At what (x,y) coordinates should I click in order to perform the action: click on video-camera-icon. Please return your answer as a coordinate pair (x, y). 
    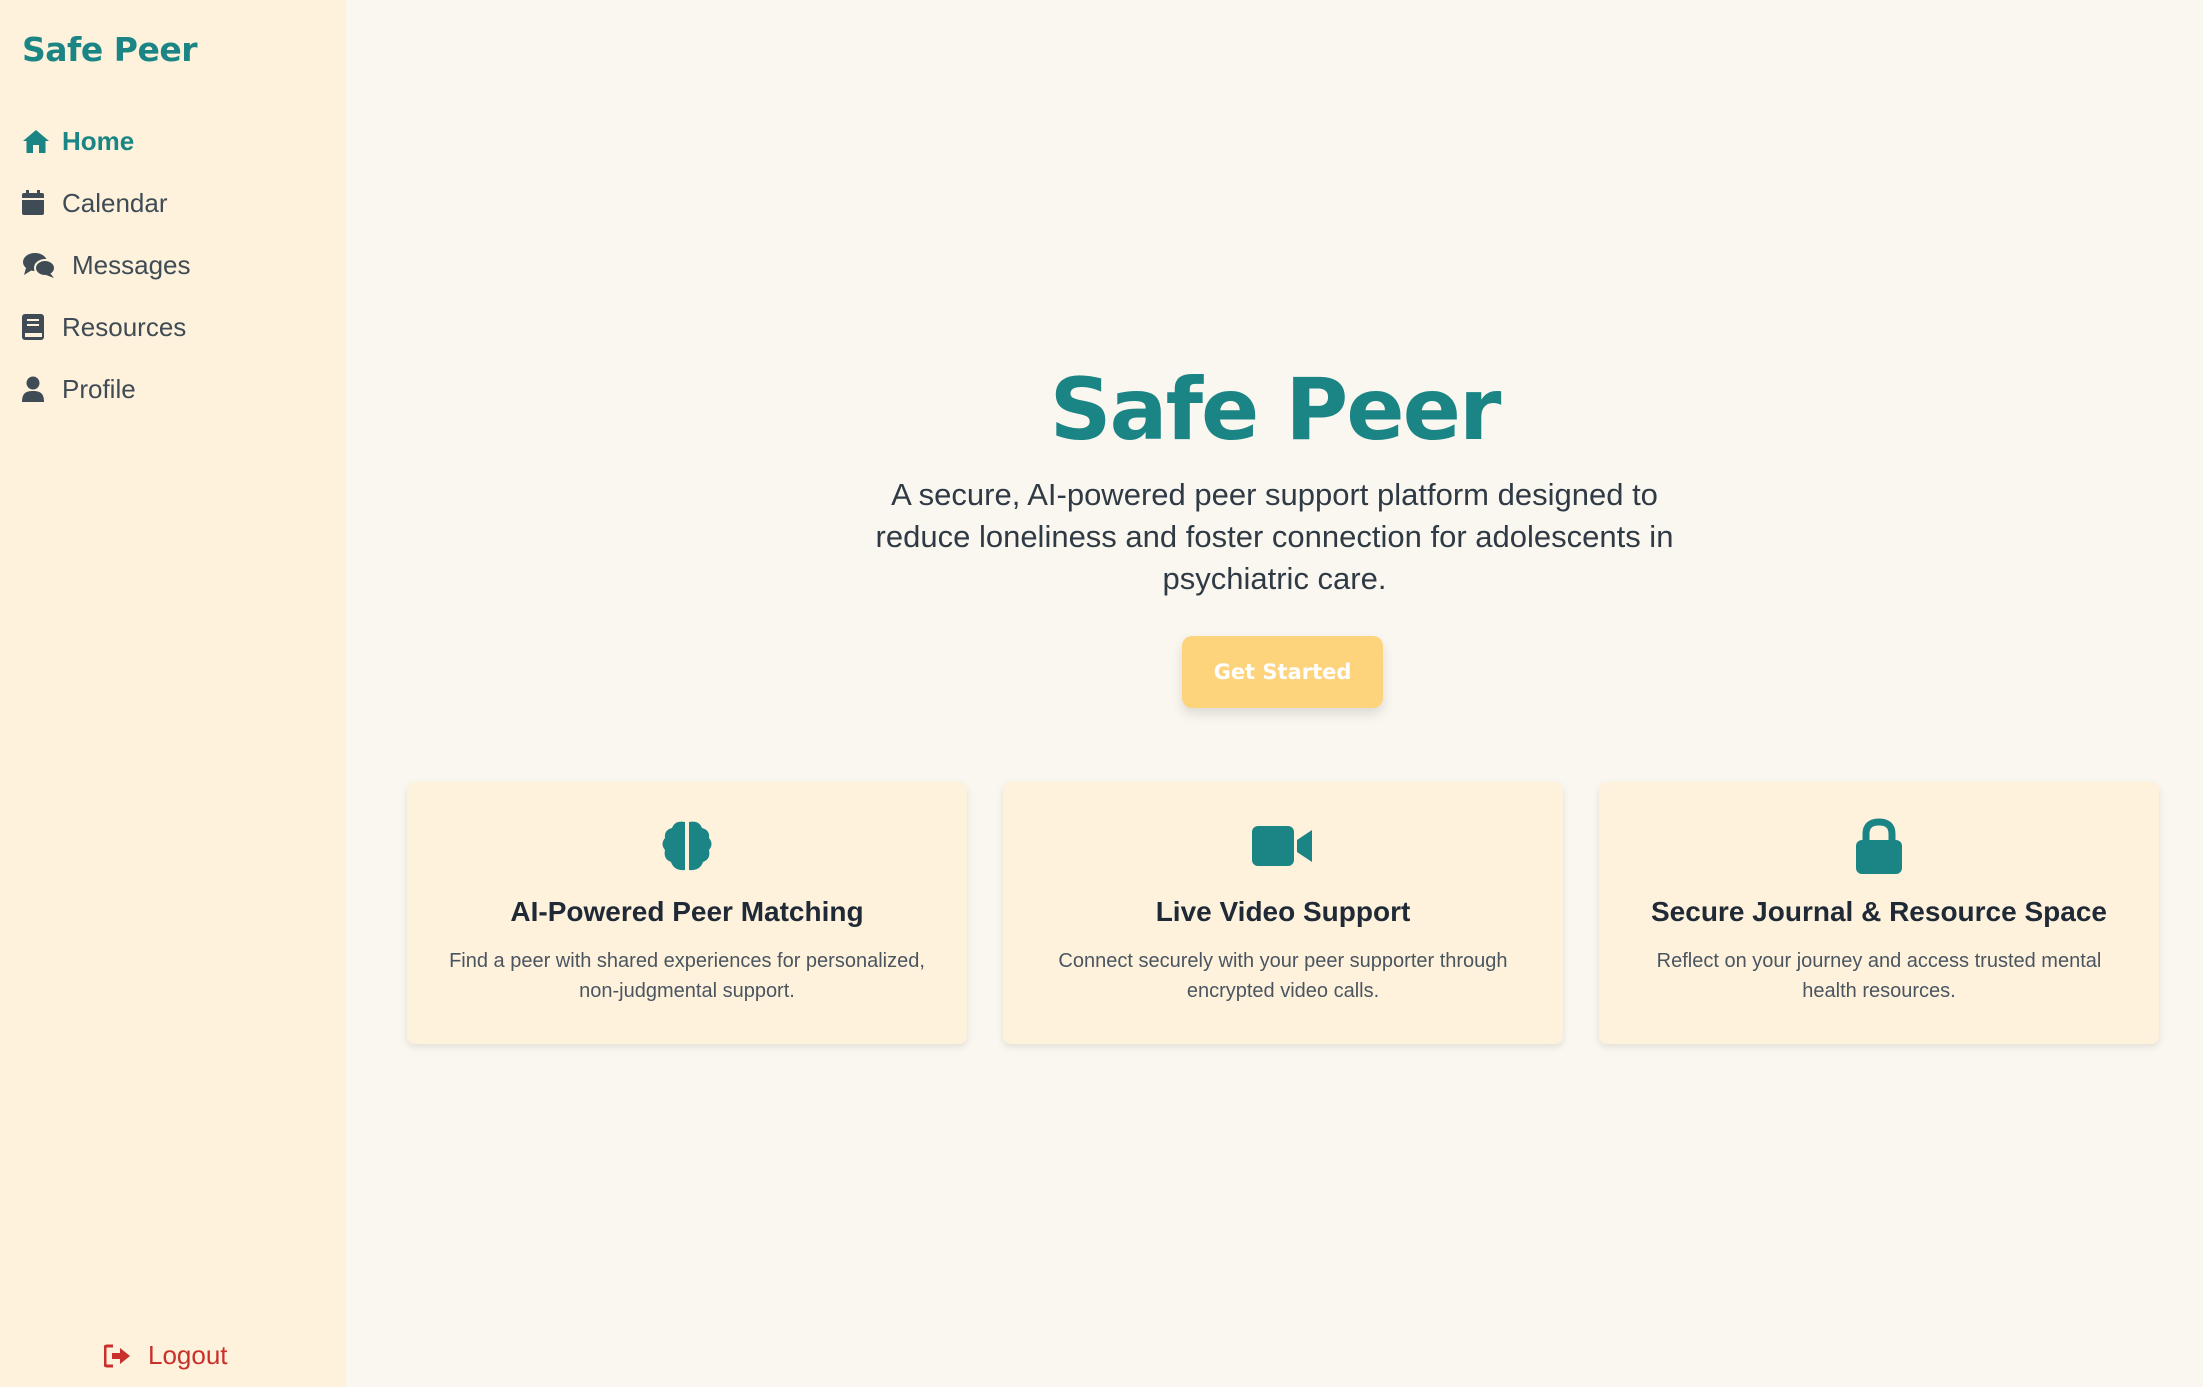
    Looking at the image, I should click on (1283, 846).